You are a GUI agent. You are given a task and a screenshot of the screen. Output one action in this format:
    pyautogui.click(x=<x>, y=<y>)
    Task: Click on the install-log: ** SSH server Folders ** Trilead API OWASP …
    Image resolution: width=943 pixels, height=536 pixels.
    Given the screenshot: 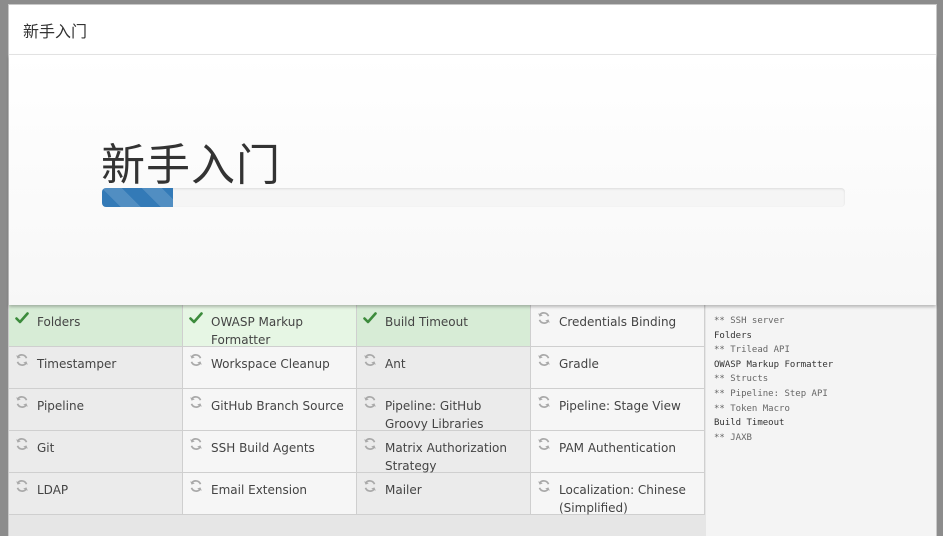 What is the action you would take?
    pyautogui.click(x=821, y=420)
    